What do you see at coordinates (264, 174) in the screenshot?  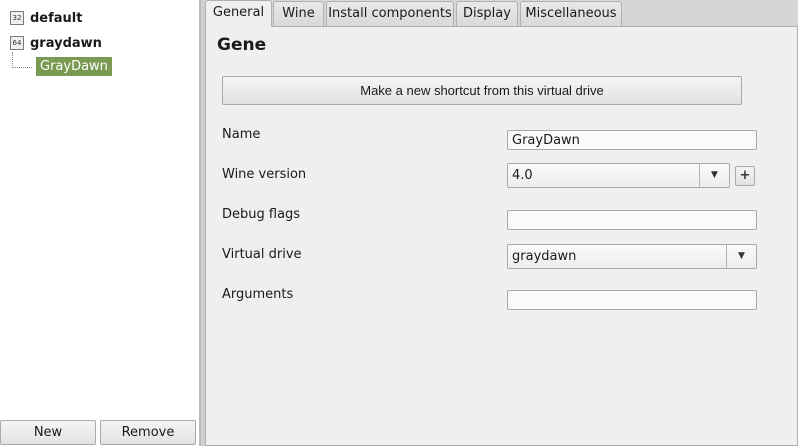 I see `wine-version-label: Wine version` at bounding box center [264, 174].